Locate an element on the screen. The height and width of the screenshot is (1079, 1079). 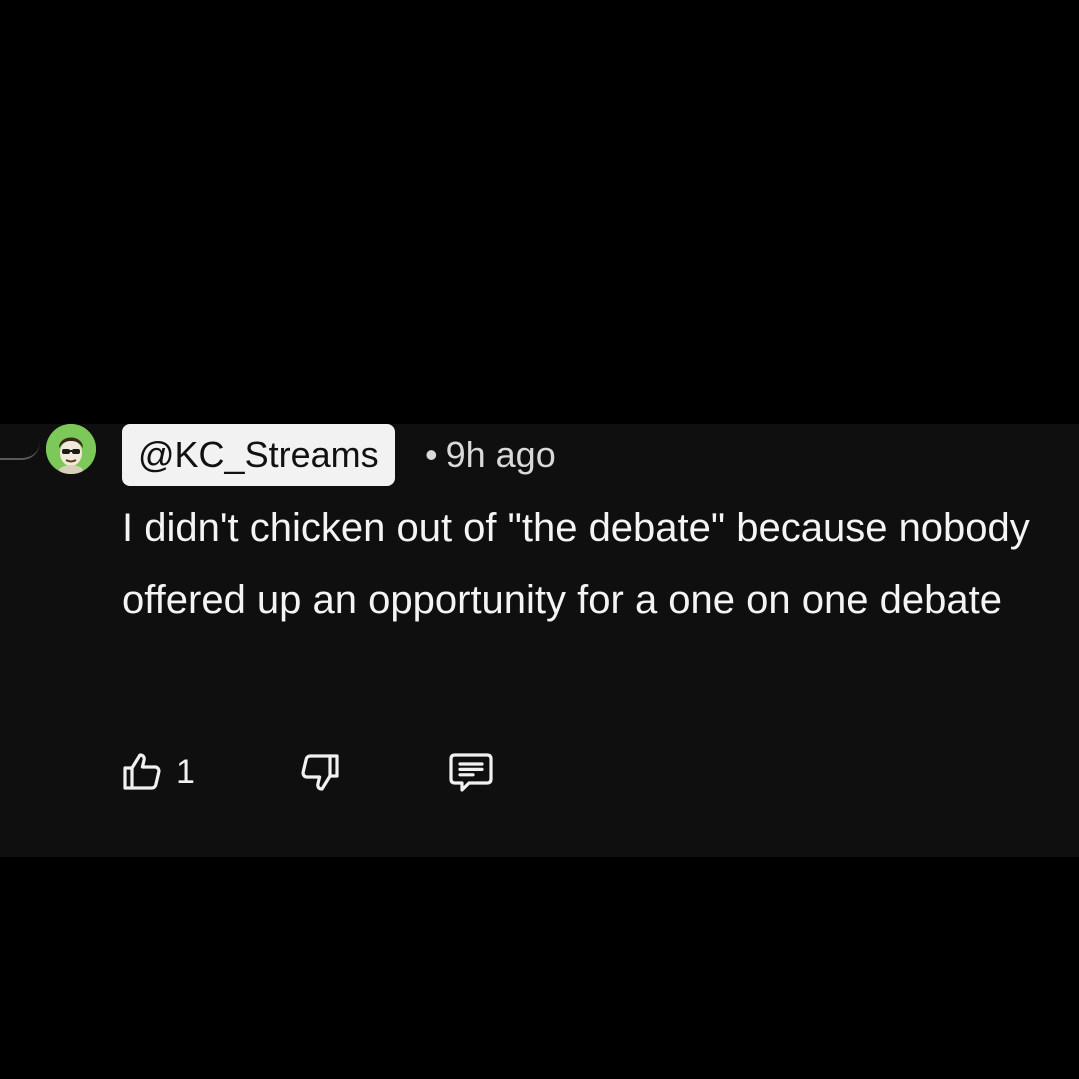
like-button: 1 is located at coordinates (156, 772).